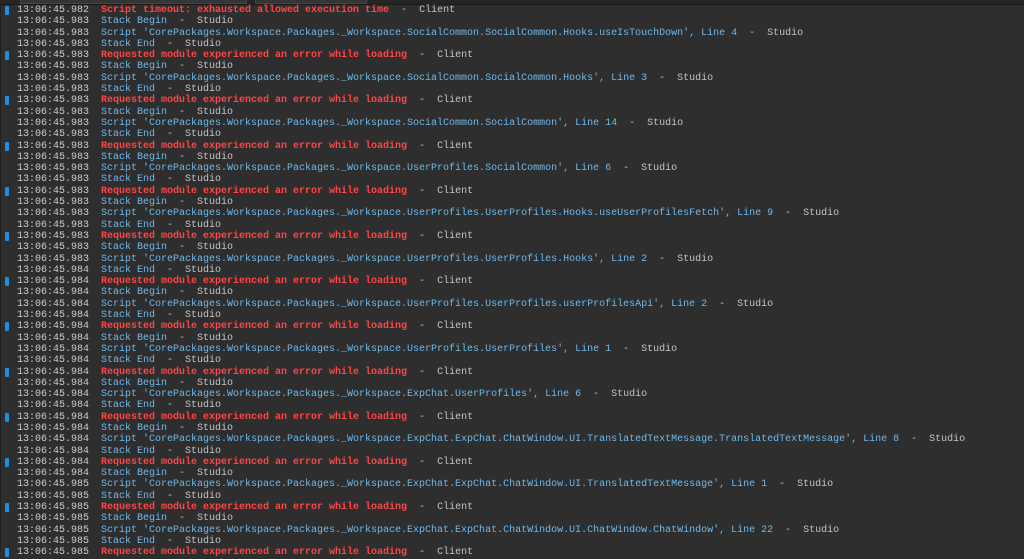  I want to click on log-timestamp: 13:06:45.983, so click(53, 44).